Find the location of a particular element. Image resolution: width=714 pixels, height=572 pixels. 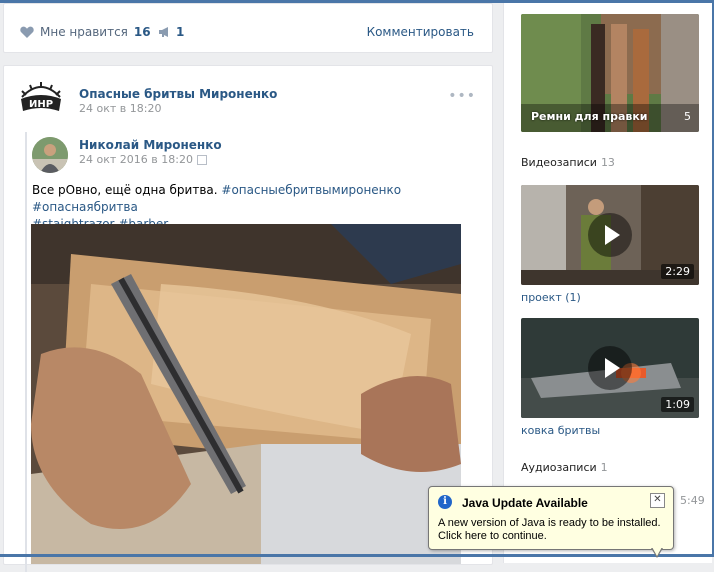

video-thumbnail: 2:29 is located at coordinates (610, 235).